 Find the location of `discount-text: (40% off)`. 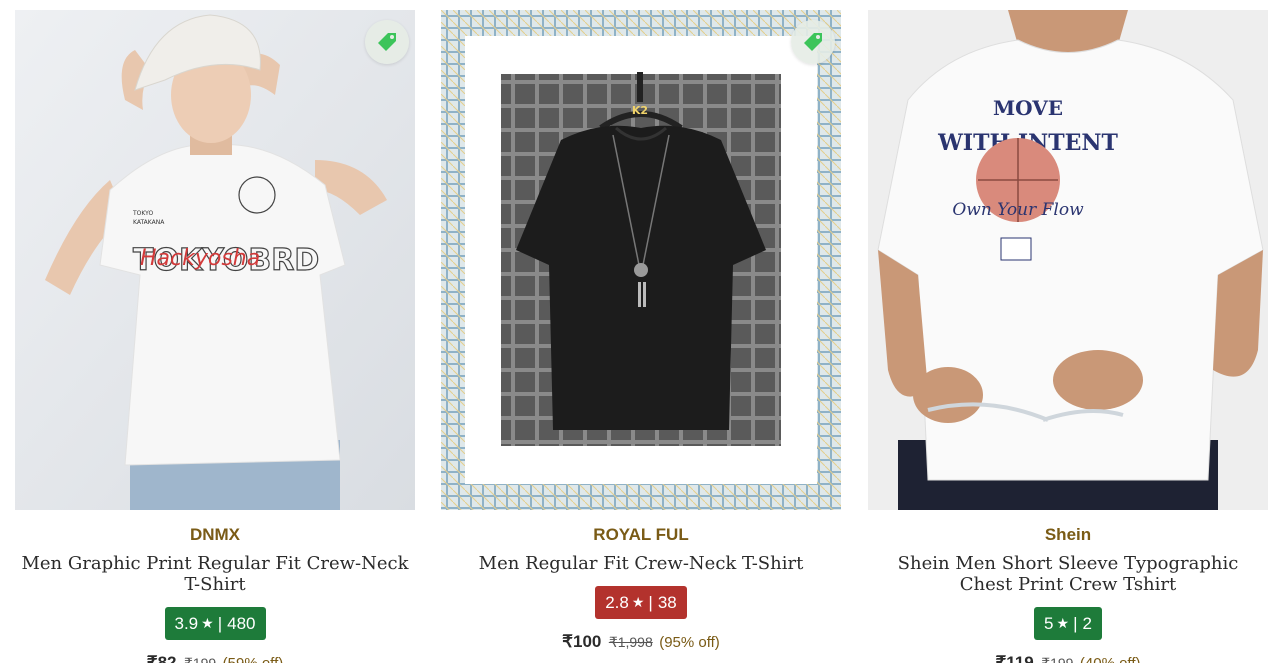

discount-text: (40% off) is located at coordinates (1110, 659).